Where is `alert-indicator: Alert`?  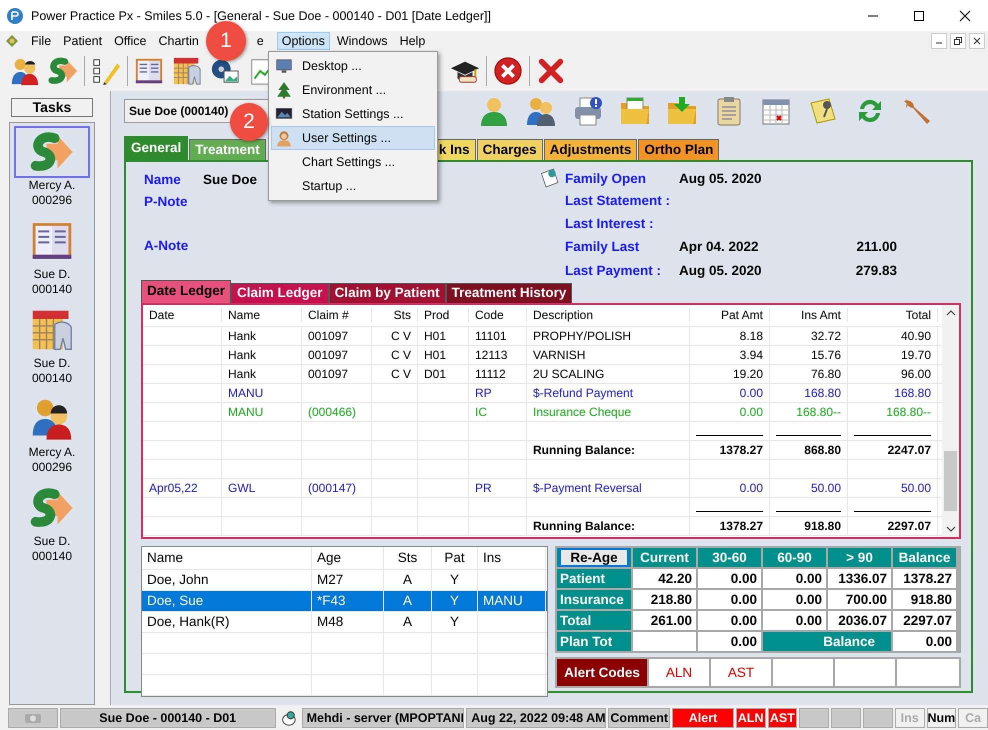
alert-indicator: Alert is located at coordinates (703, 718).